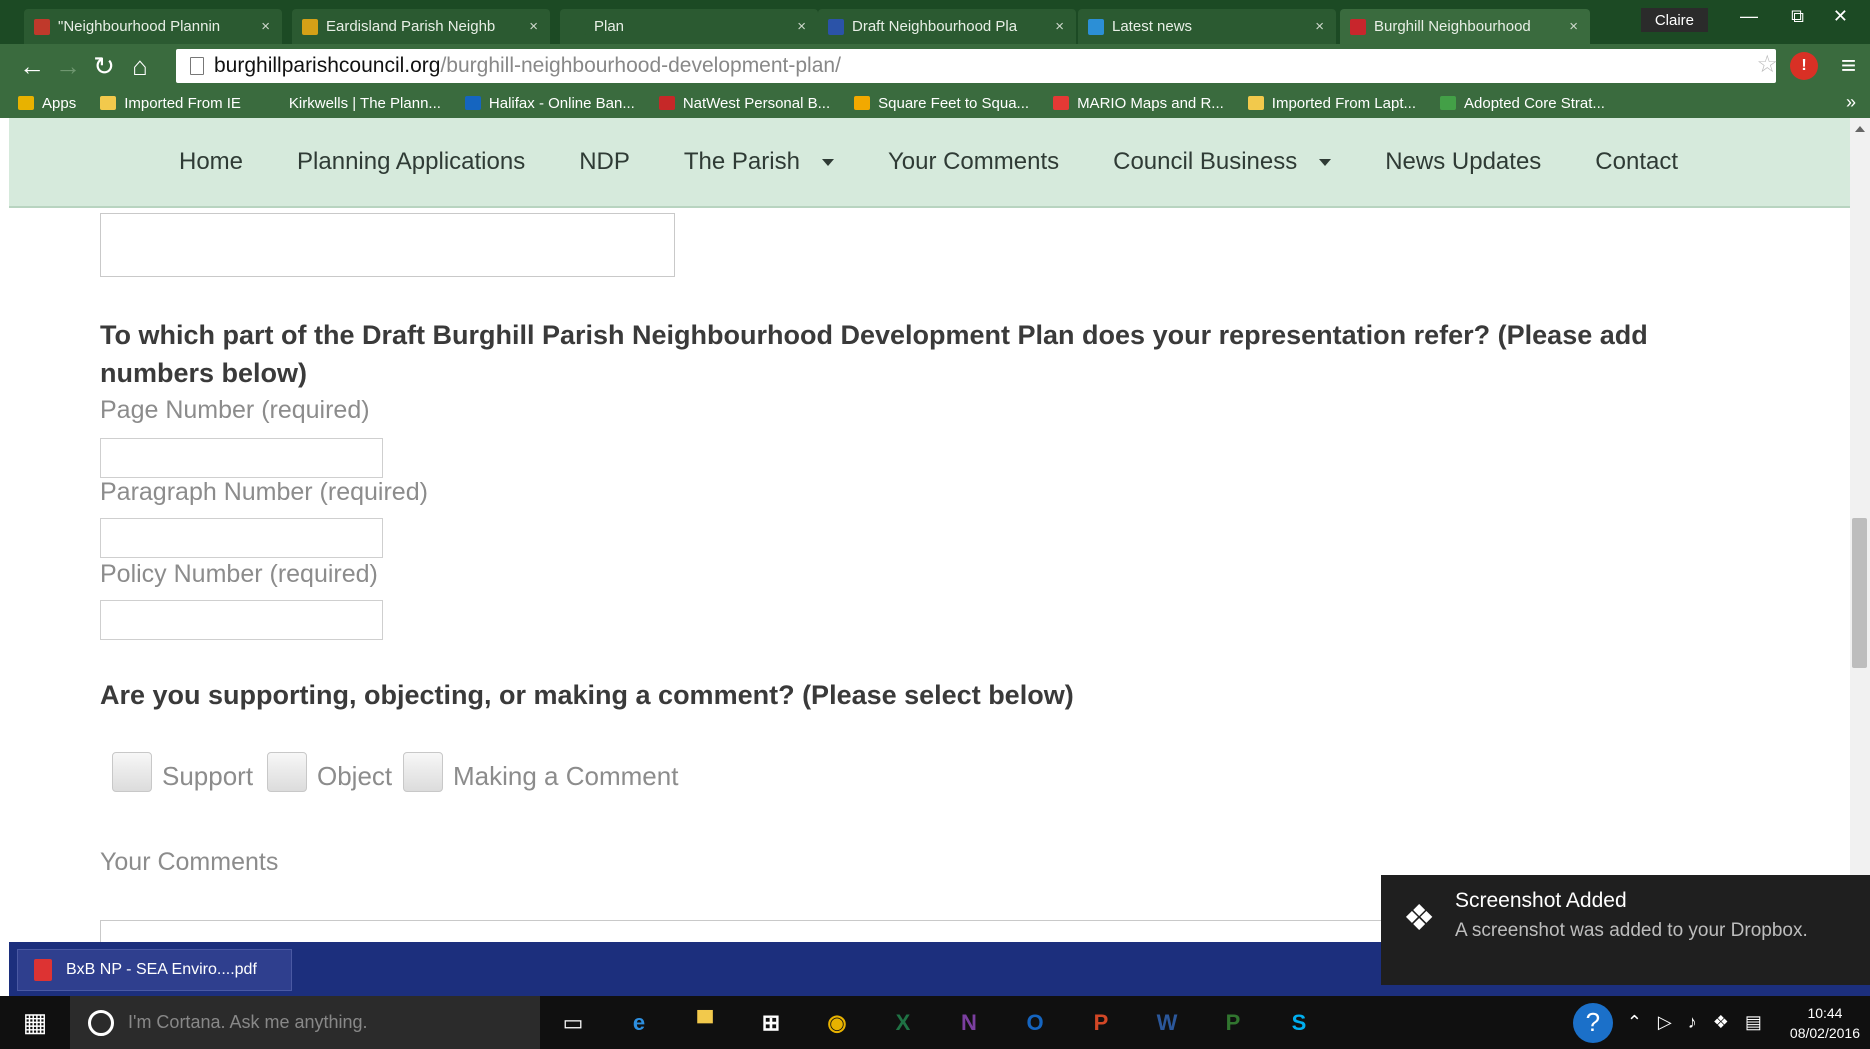 This screenshot has height=1049, width=1870. What do you see at coordinates (1840, 16) in the screenshot?
I see `close-window-icon: ✕` at bounding box center [1840, 16].